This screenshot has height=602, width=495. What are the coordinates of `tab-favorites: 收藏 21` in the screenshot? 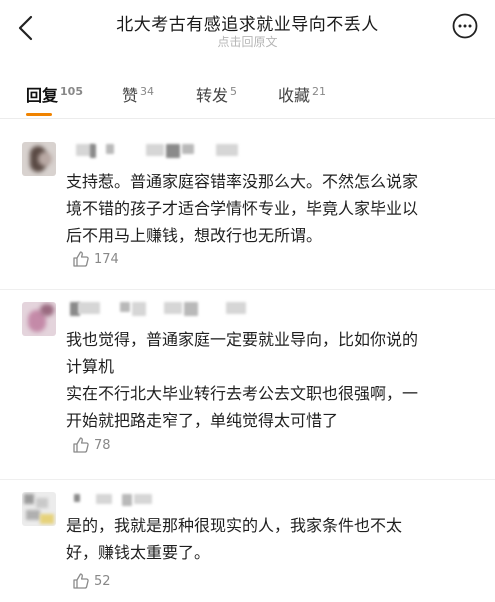 It's located at (302, 94).